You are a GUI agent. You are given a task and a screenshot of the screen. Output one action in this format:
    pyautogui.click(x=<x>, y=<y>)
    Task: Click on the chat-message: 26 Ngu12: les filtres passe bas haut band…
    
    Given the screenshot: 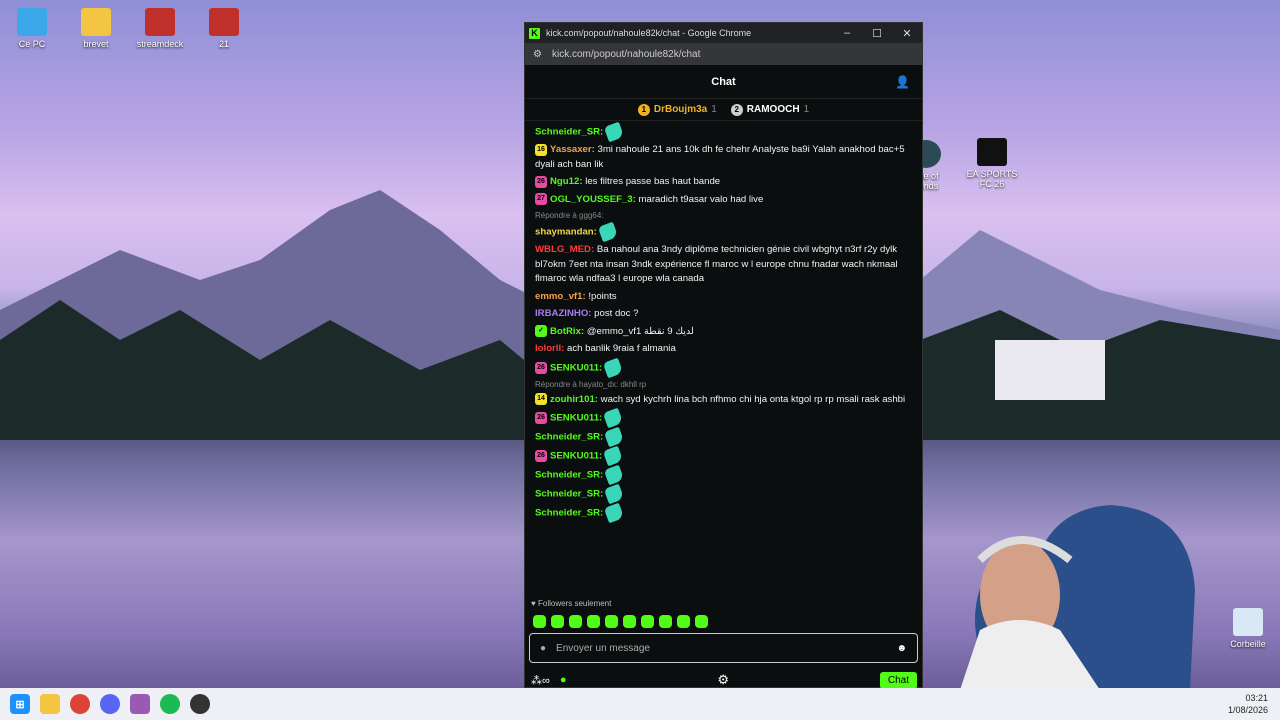 What is the action you would take?
    pyautogui.click(x=723, y=182)
    